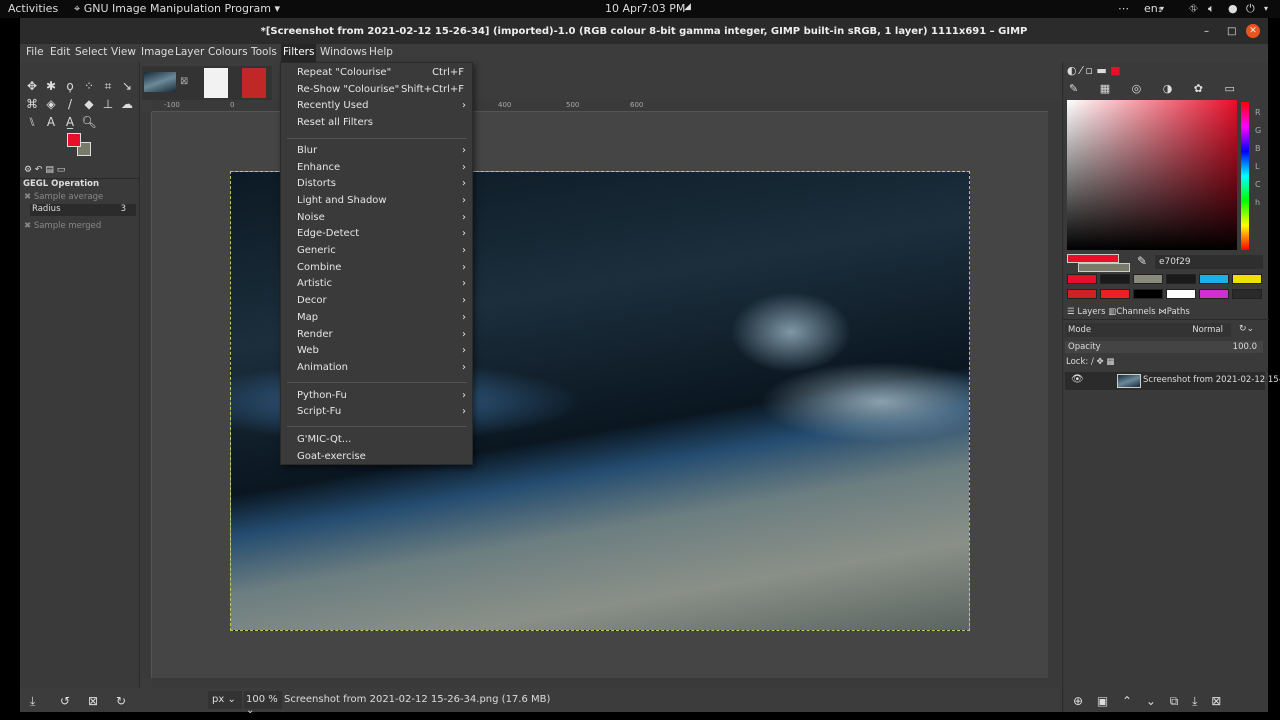  I want to click on visibility-eye-icon: 👁︎, so click(1077, 379).